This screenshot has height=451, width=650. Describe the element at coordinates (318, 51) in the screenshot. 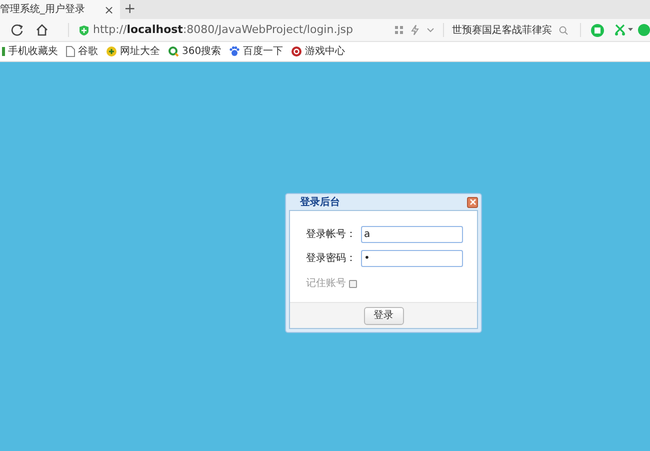

I see `bookmark-item: 游戏中心` at that location.